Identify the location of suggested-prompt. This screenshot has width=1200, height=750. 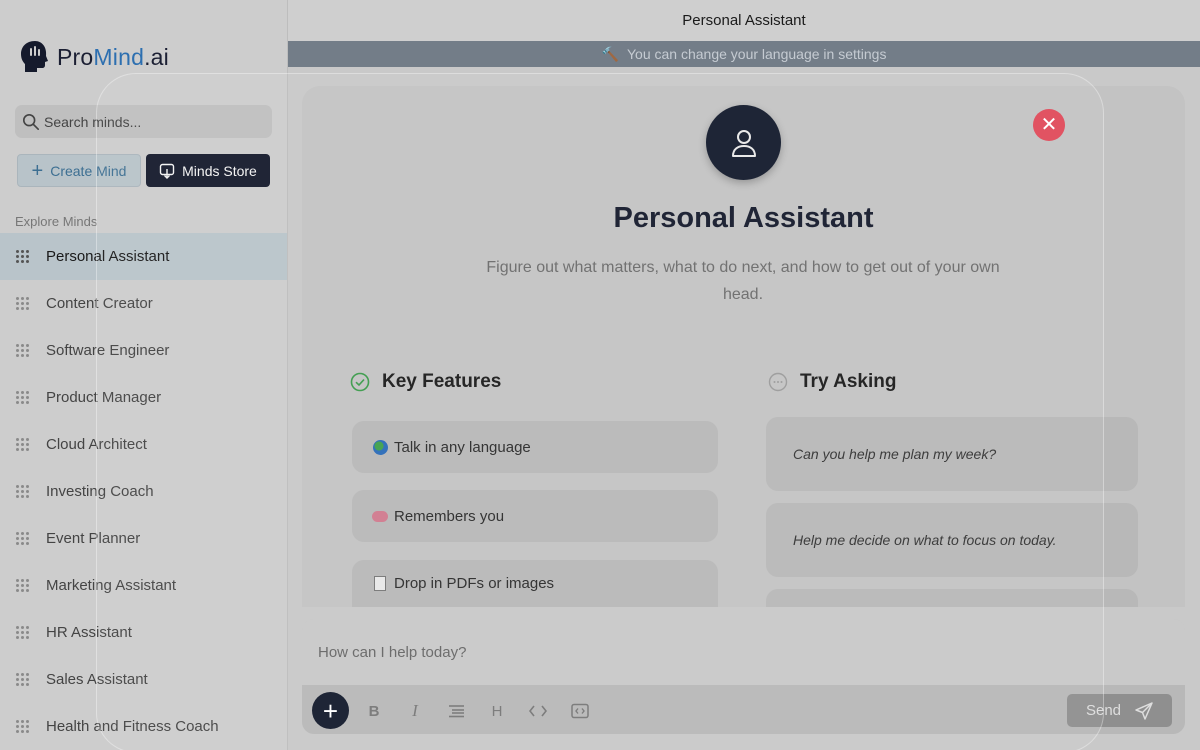
(952, 598).